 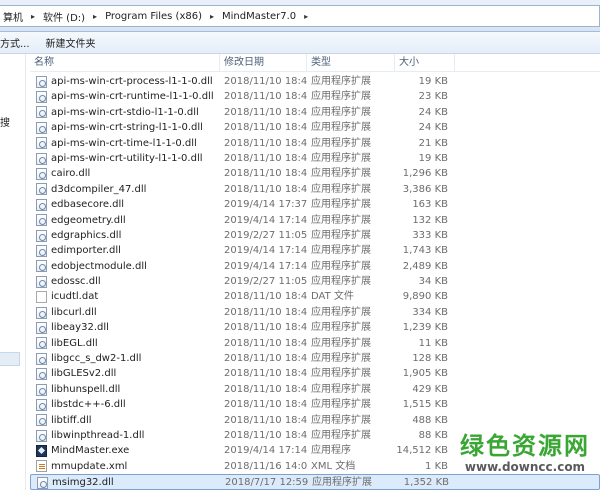 What do you see at coordinates (129, 482) in the screenshot?
I see `file-name-cell: msimg32.dll` at bounding box center [129, 482].